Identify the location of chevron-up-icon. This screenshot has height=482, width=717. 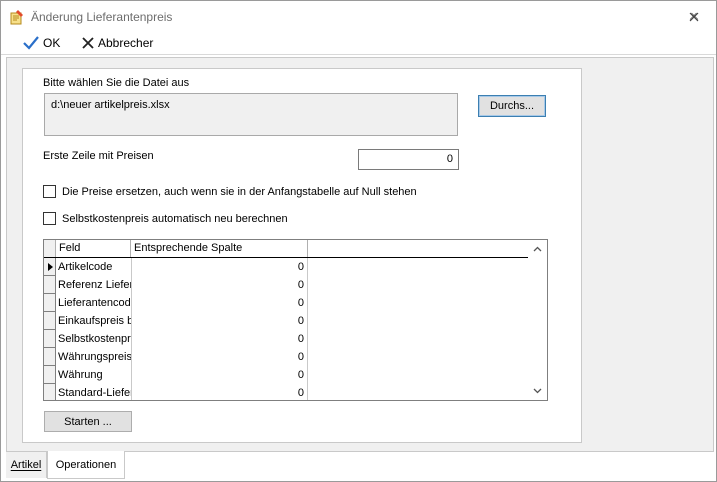
(537, 249).